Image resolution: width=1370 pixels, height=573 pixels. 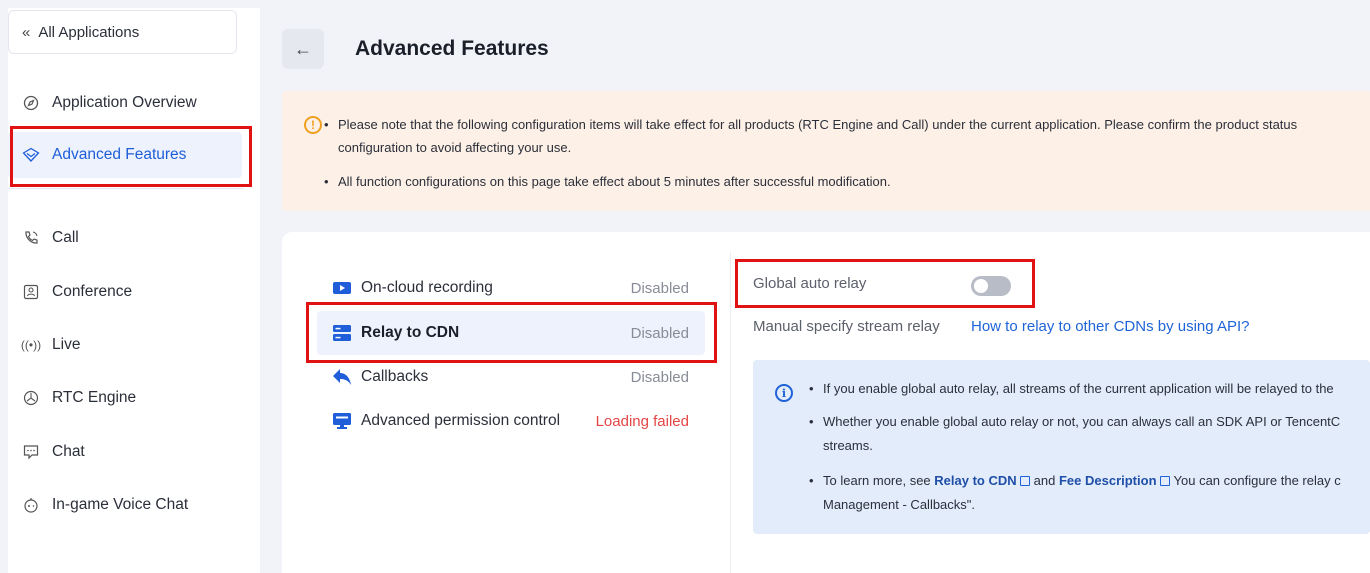 What do you see at coordinates (126, 188) in the screenshot?
I see `sidebar-divider` at bounding box center [126, 188].